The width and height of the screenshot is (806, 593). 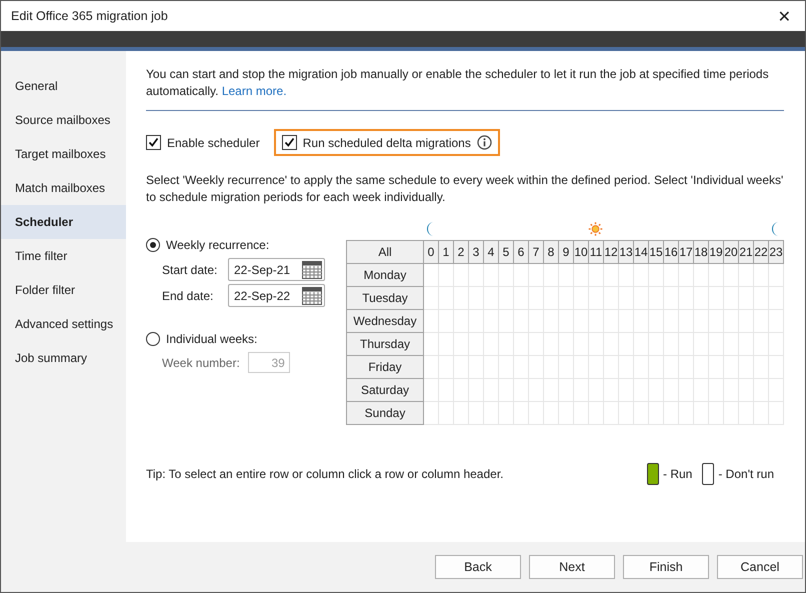 What do you see at coordinates (385, 344) in the screenshot?
I see `row-header: Thursday` at bounding box center [385, 344].